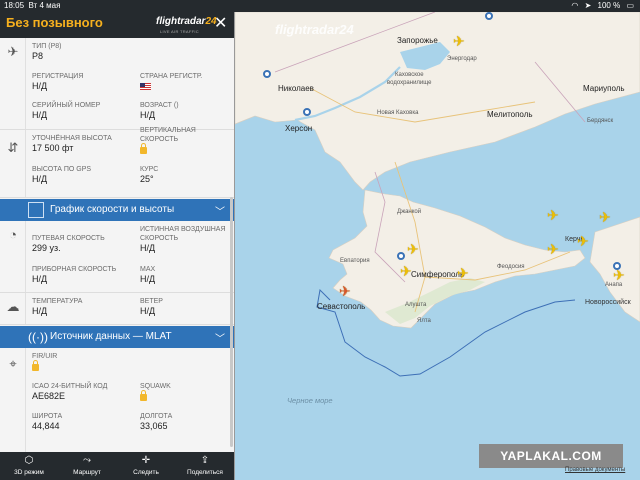 This screenshot has height=480, width=640. I want to click on logo-text: flightradar, so click(181, 21).